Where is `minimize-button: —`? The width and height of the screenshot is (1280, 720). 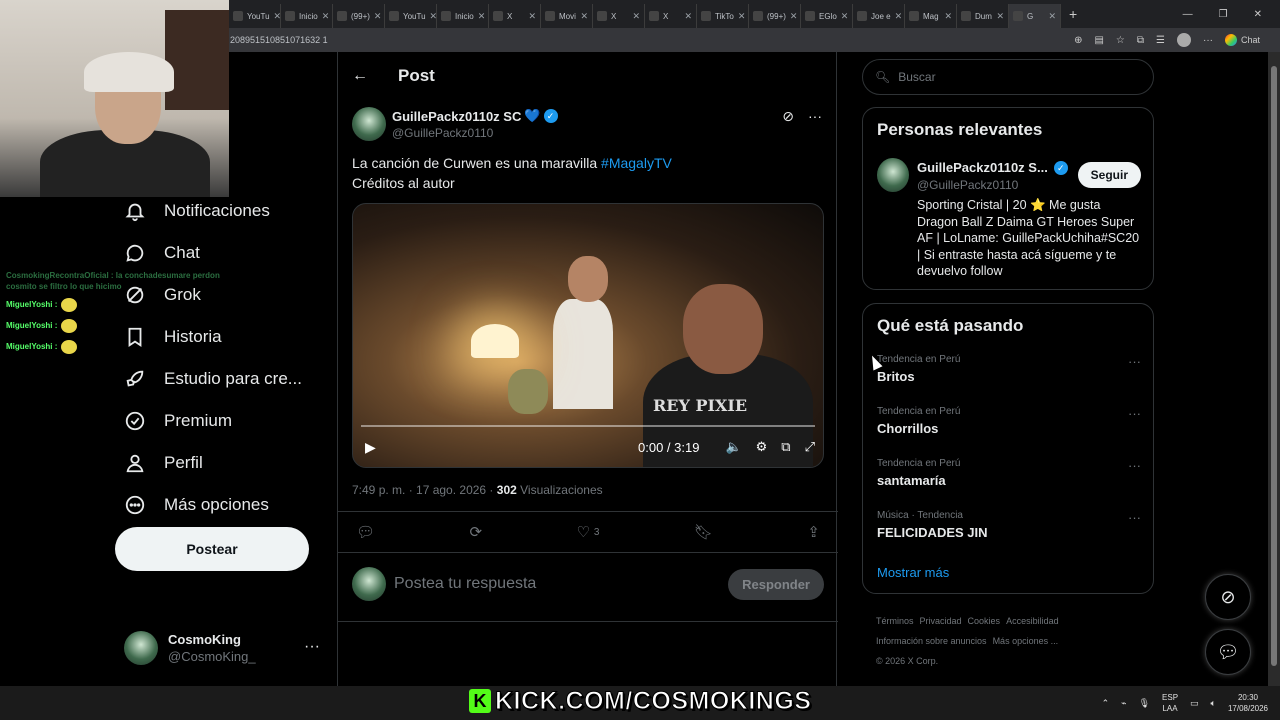 minimize-button: — is located at coordinates (1188, 14).